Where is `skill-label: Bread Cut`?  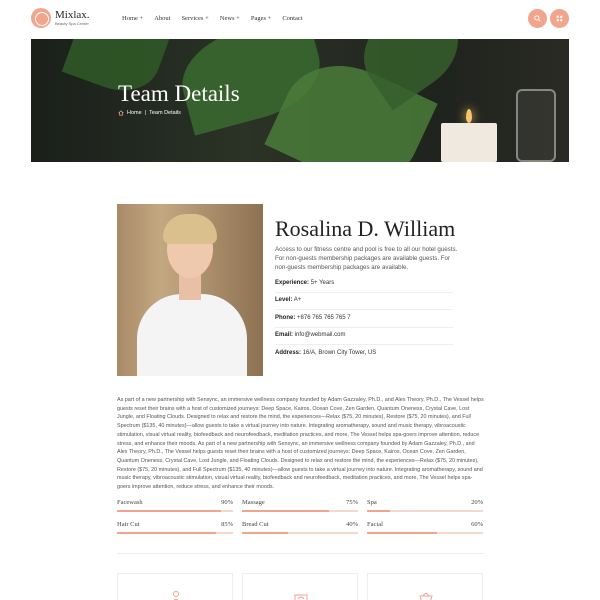 skill-label: Bread Cut is located at coordinates (255, 524).